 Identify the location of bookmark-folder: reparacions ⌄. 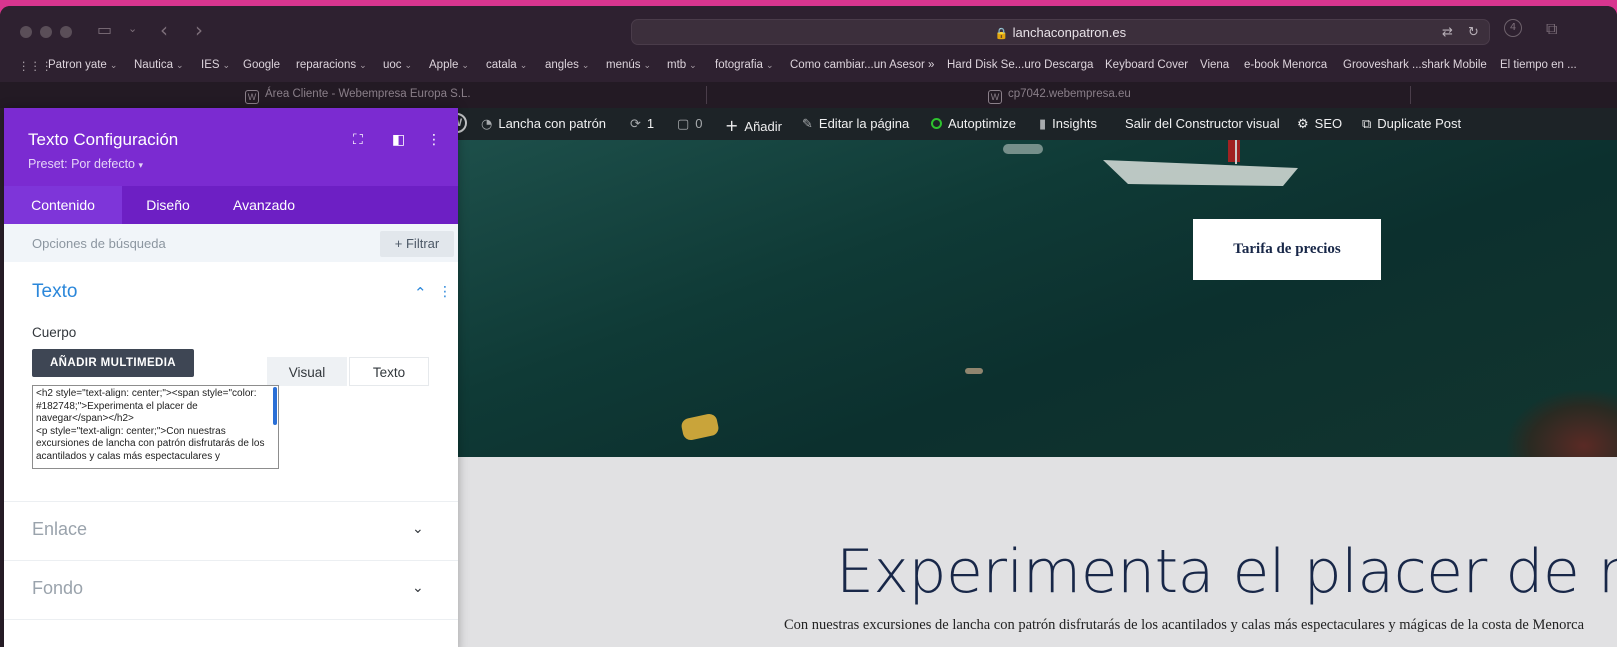
(331, 65).